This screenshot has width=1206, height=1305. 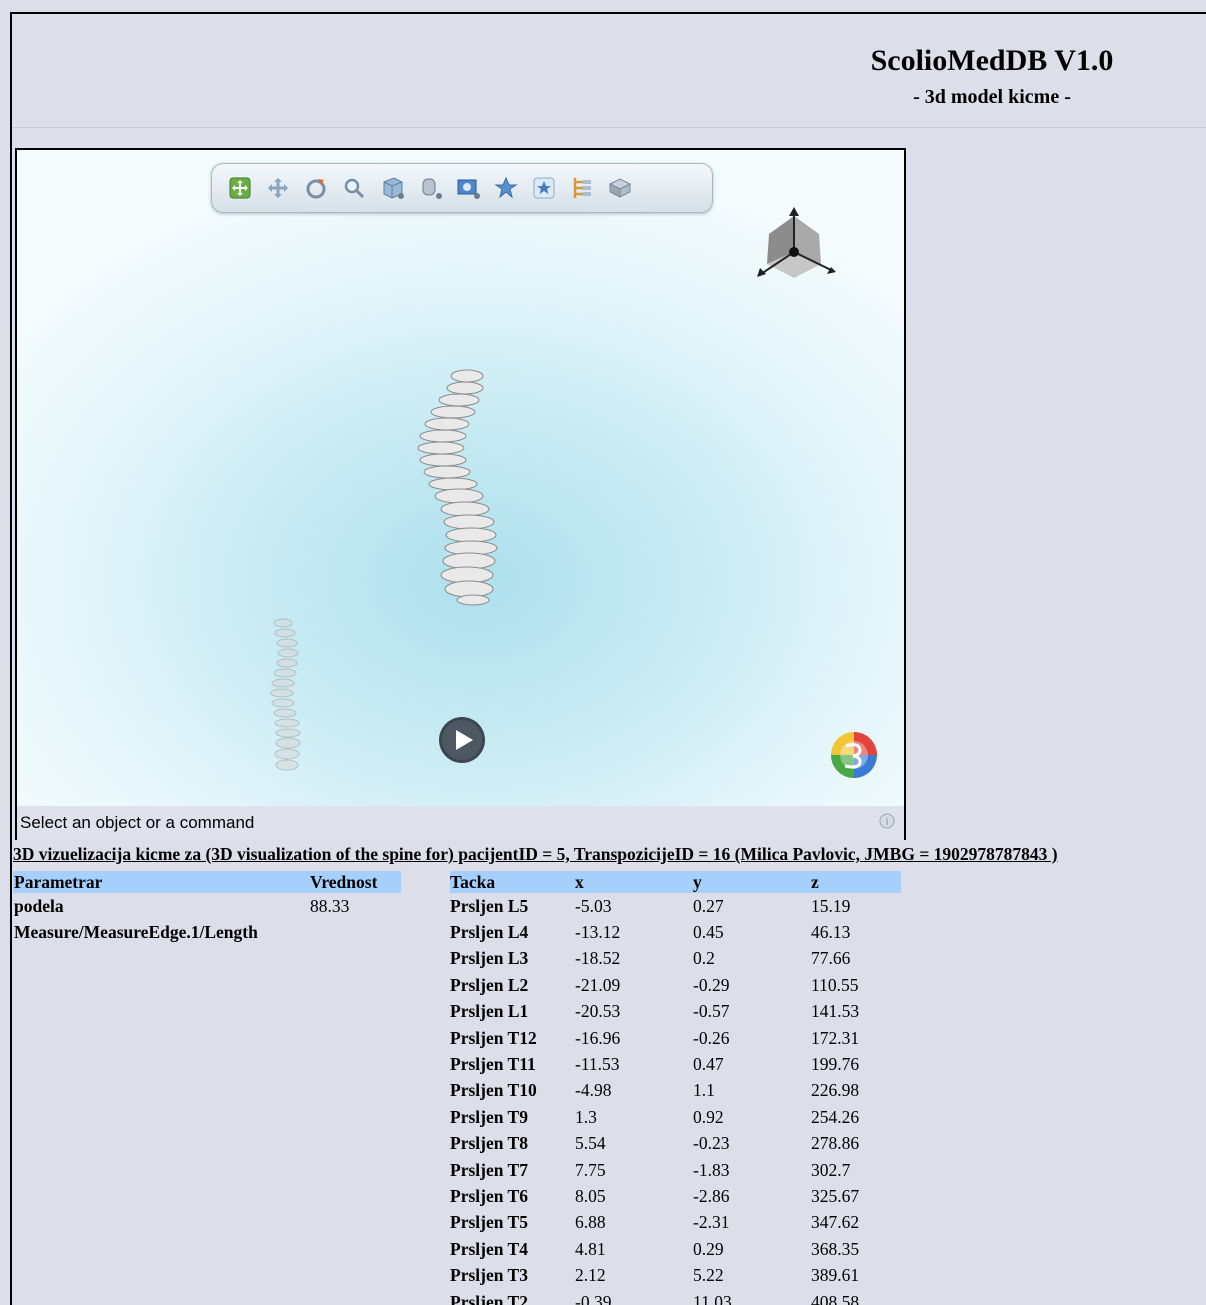 I want to click on light-icon, so click(x=506, y=188).